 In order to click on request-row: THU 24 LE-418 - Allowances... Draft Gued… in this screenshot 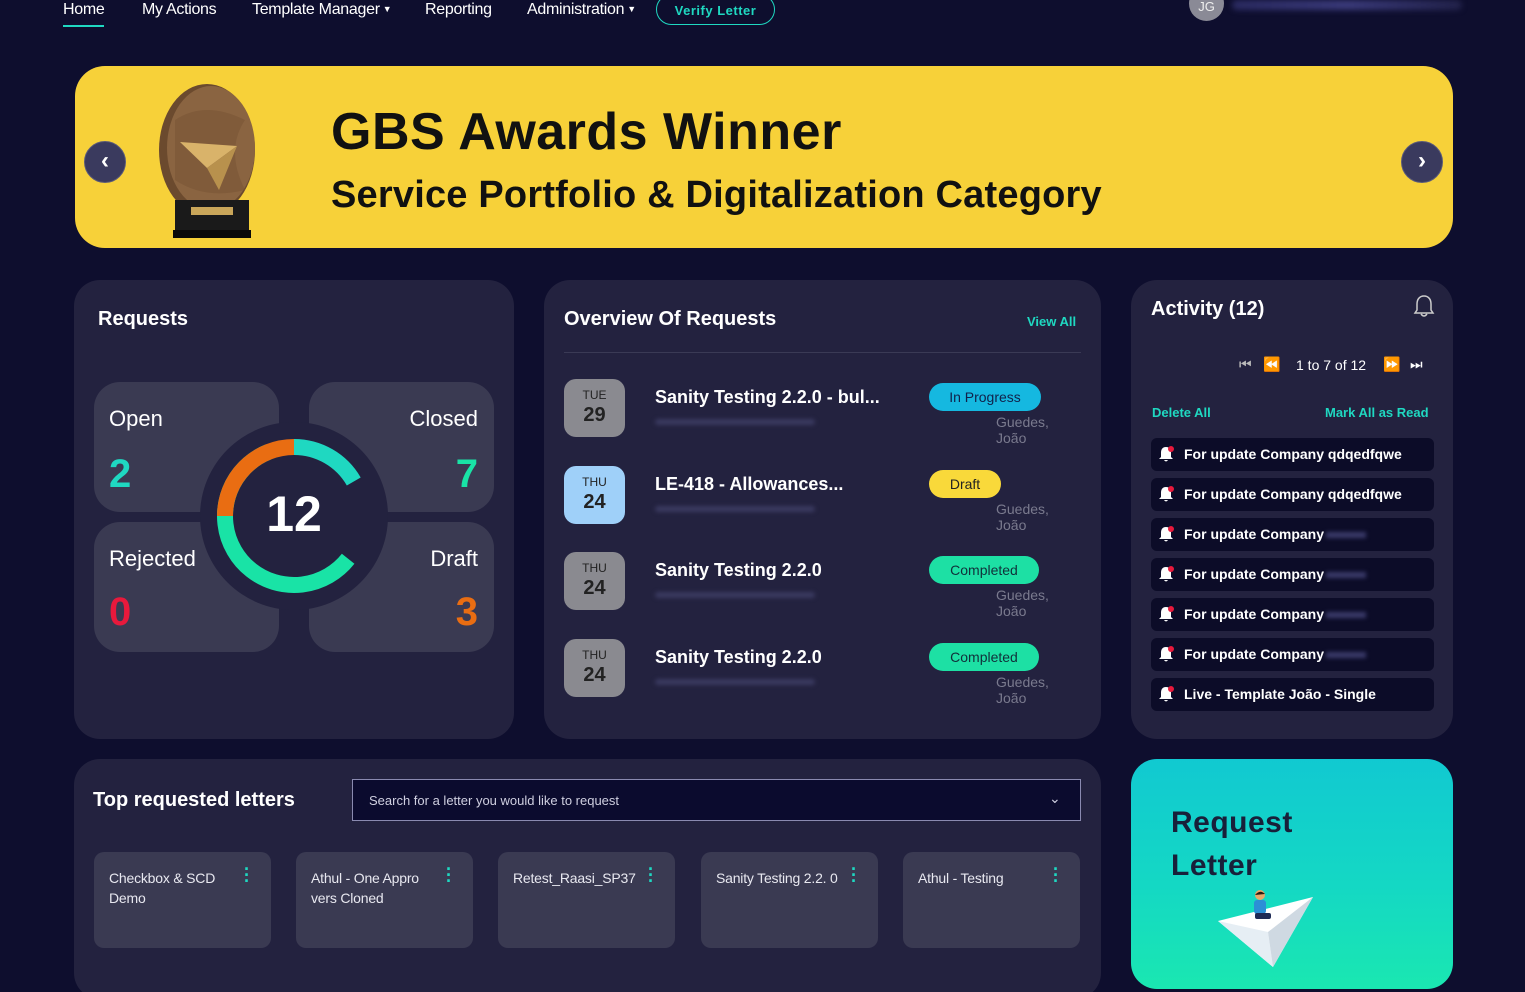, I will do `click(822, 501)`.